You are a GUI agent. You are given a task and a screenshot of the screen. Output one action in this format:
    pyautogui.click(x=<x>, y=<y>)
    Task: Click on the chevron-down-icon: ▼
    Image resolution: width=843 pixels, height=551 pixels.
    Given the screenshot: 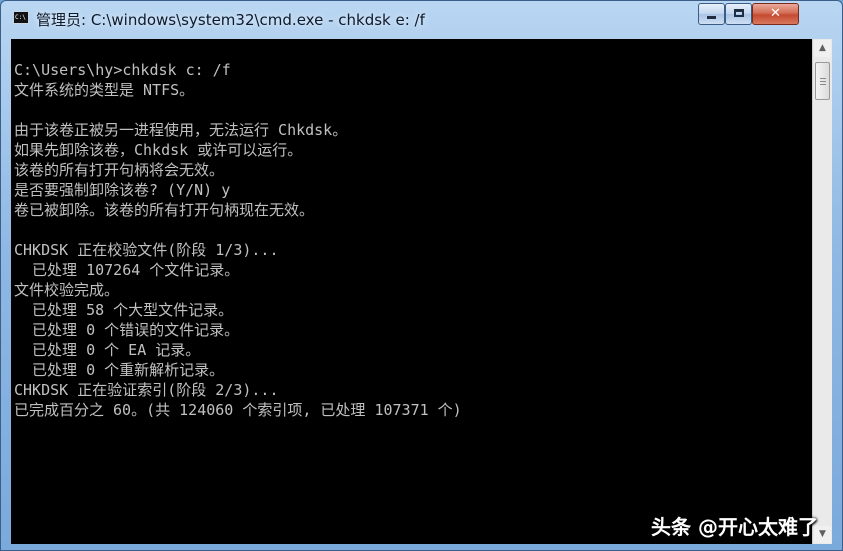 What is the action you would take?
    pyautogui.click(x=822, y=534)
    